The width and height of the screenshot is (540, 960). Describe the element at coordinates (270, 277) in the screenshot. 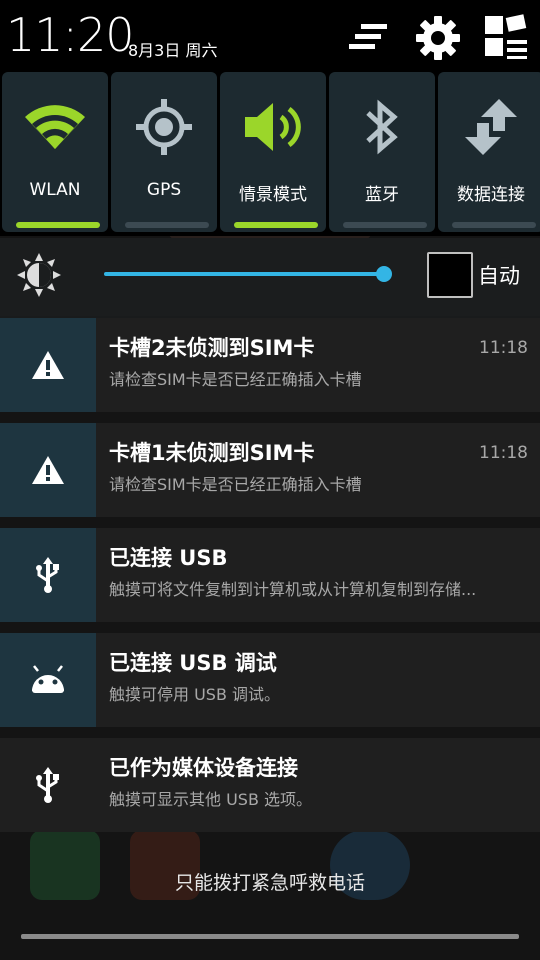

I see `brightness-row: 自动` at that location.